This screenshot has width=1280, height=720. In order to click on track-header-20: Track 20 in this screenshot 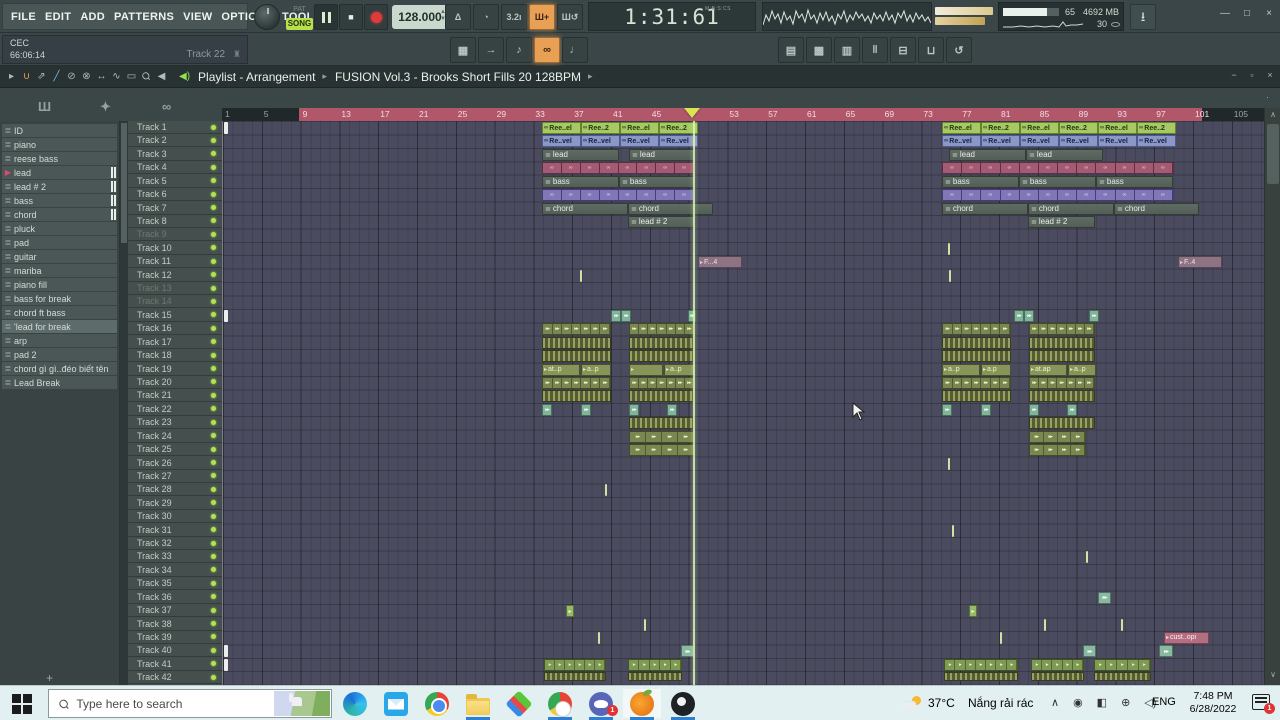, I will do `click(175, 382)`.